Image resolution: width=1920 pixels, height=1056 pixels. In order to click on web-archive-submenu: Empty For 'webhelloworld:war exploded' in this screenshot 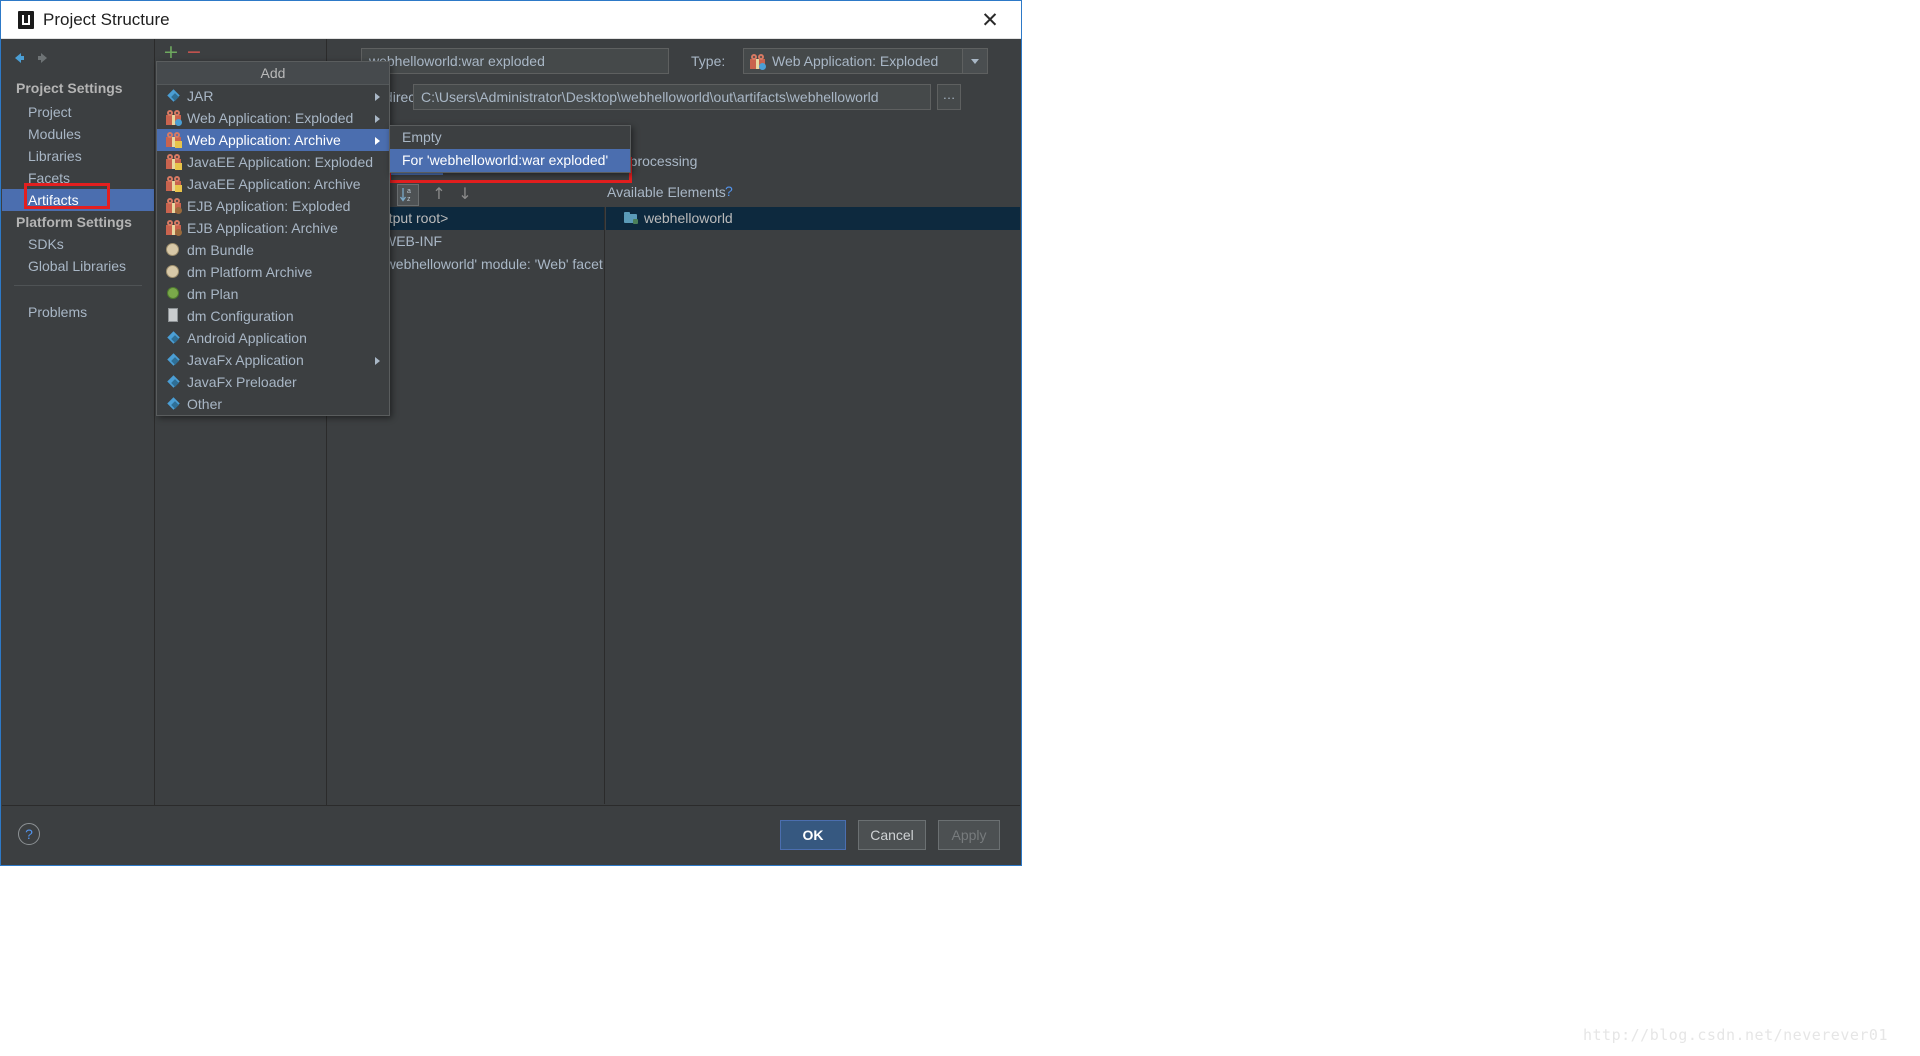, I will do `click(510, 149)`.